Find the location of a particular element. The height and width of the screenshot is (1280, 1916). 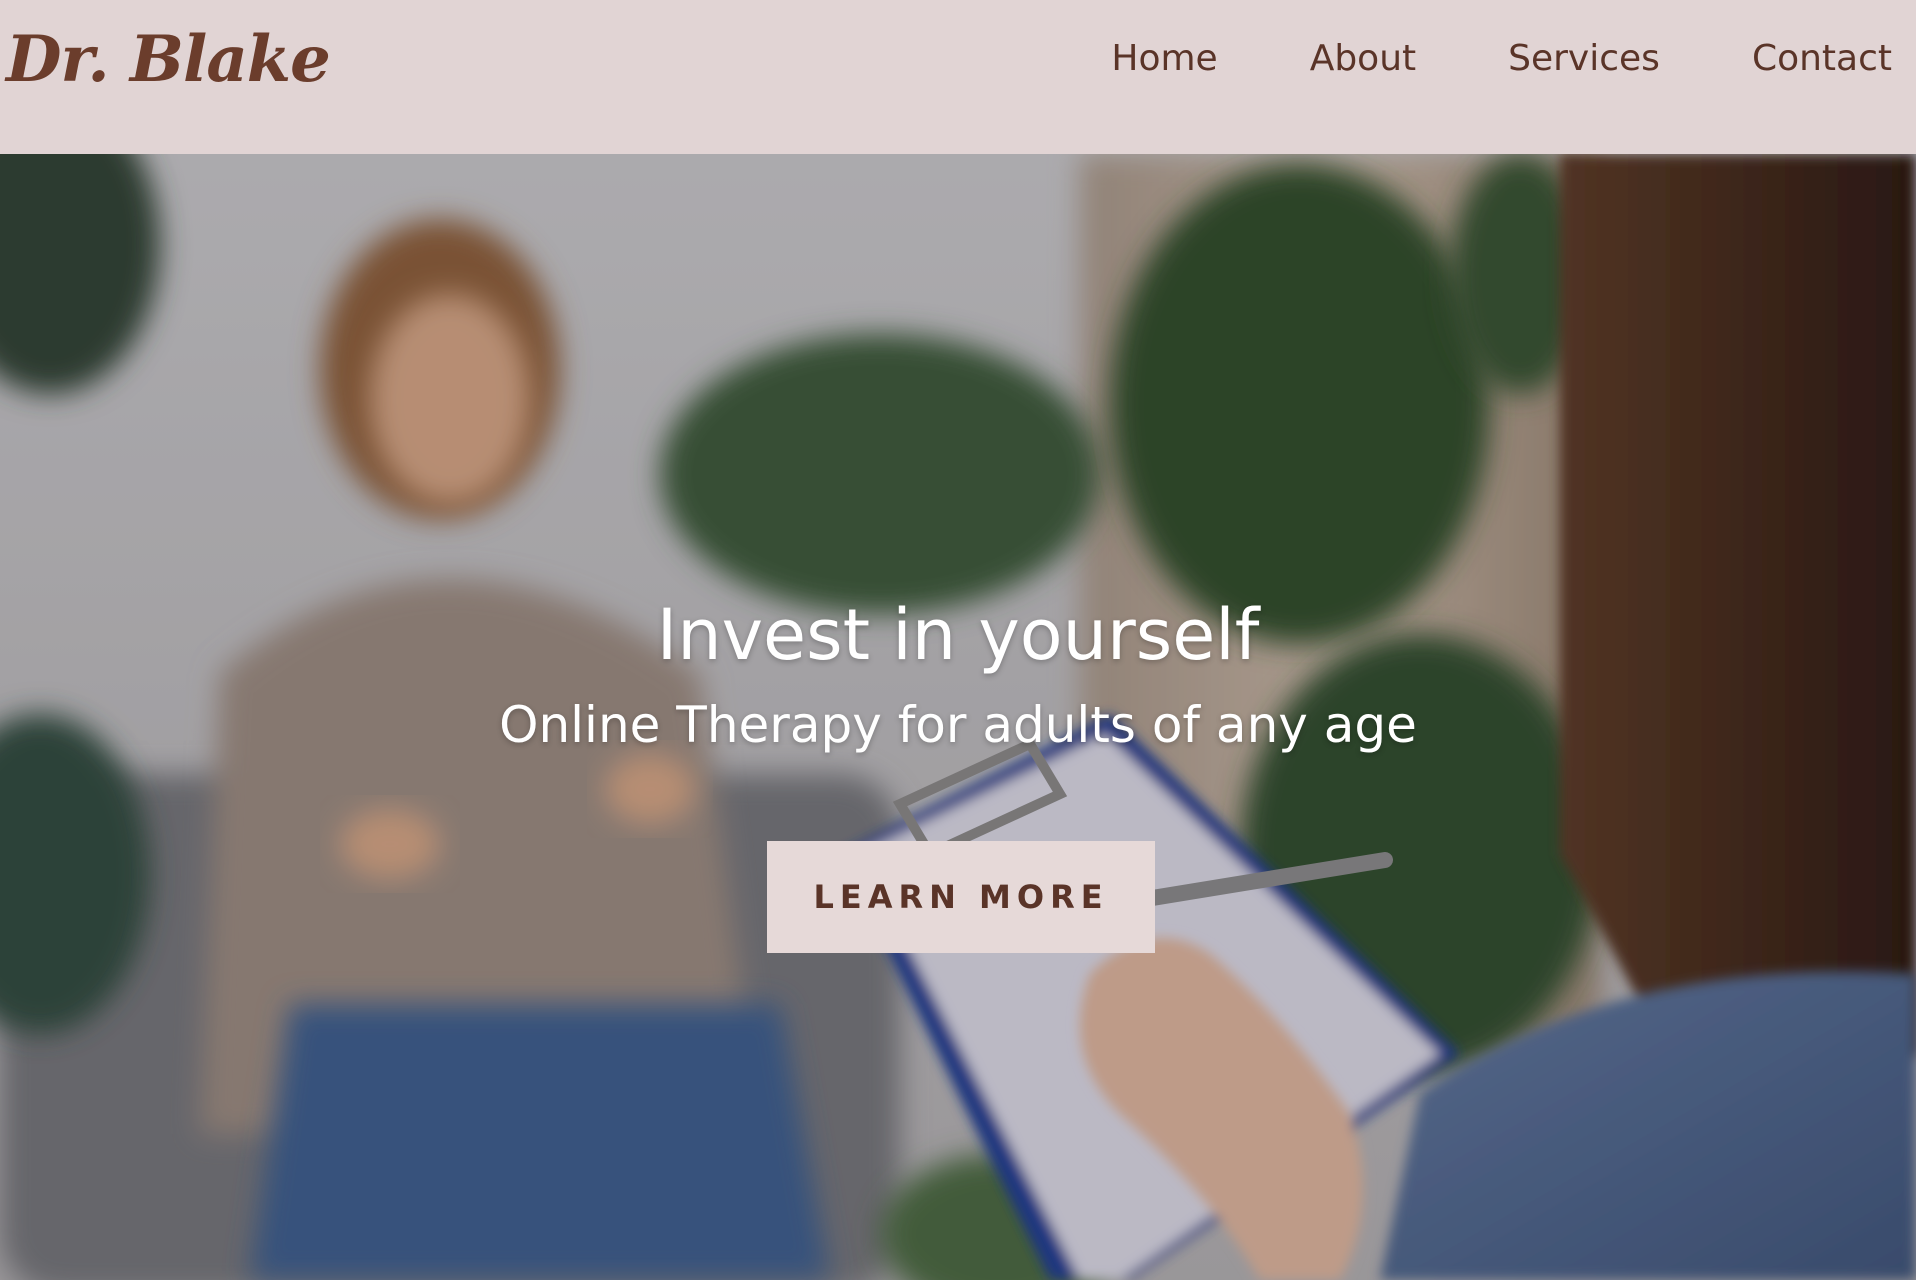

nav-services-link: Services is located at coordinates (1584, 58).